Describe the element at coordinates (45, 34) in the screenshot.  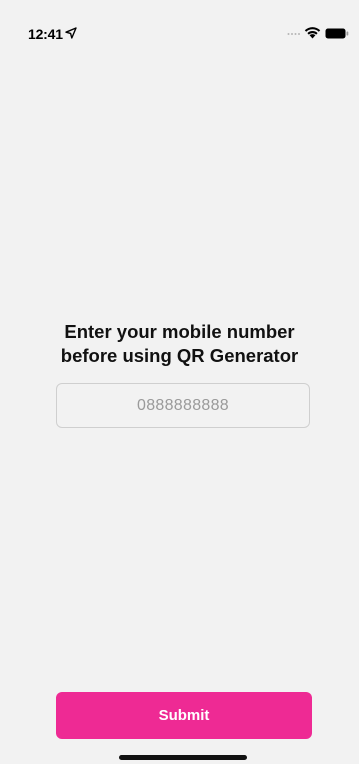
I see `status-time: 12:41` at that location.